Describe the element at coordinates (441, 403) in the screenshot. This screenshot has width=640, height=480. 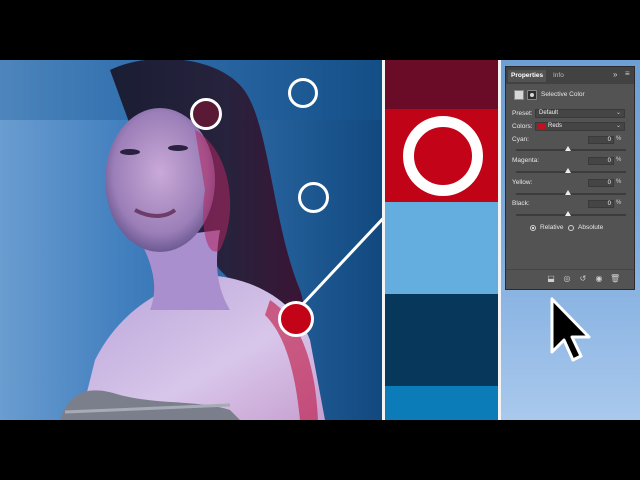
I see `swatch-blue` at that location.